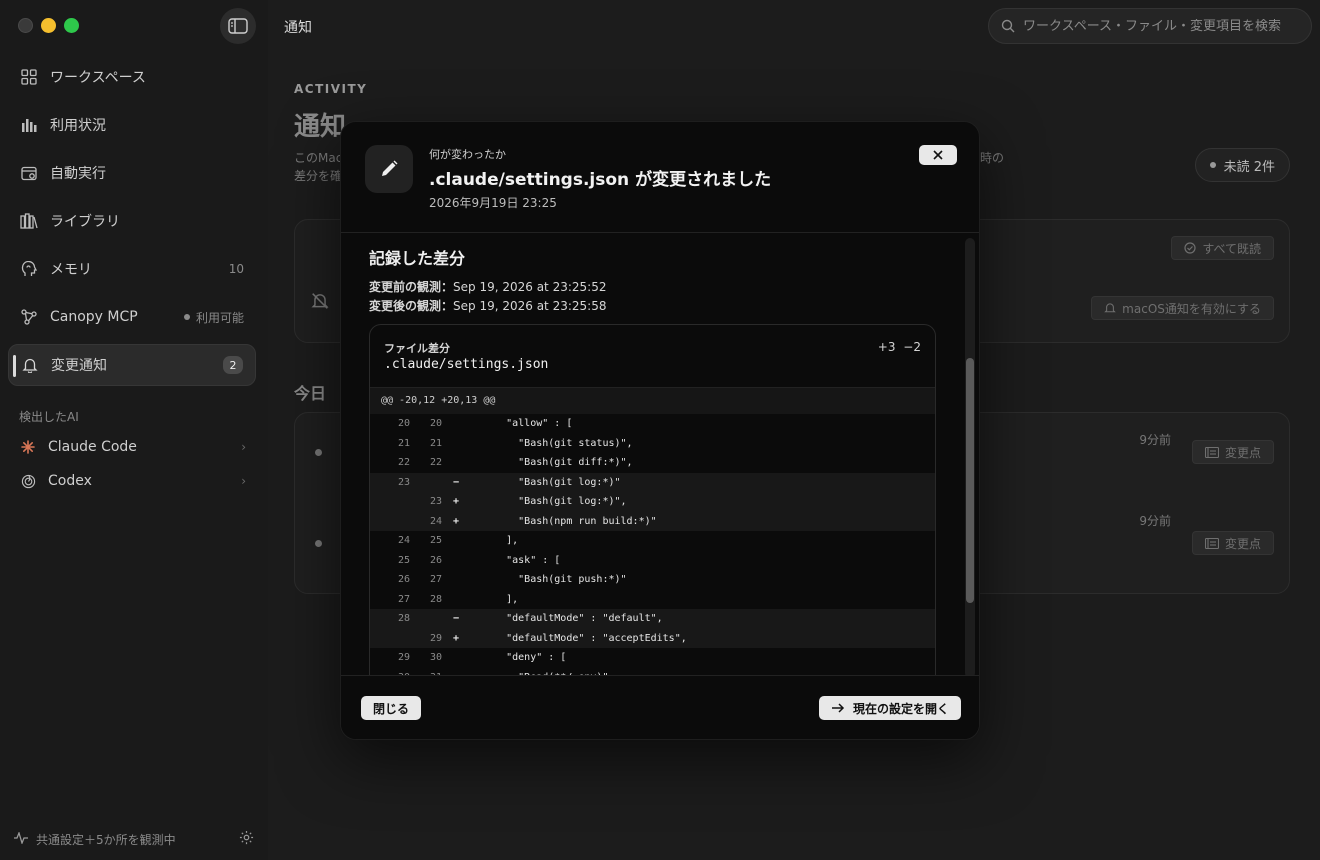 The height and width of the screenshot is (860, 1320). I want to click on settings-button, so click(246, 839).